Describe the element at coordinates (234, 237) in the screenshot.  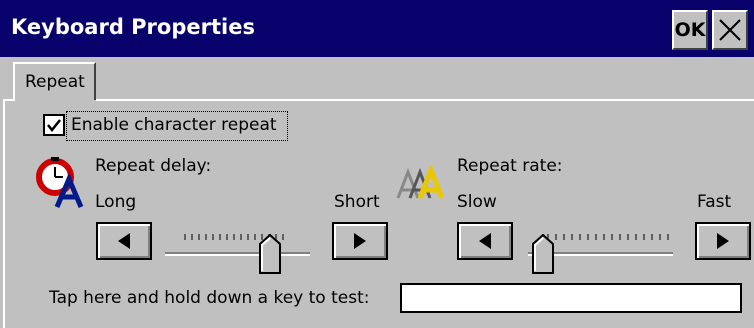
I see `delay-slider-ticks` at that location.